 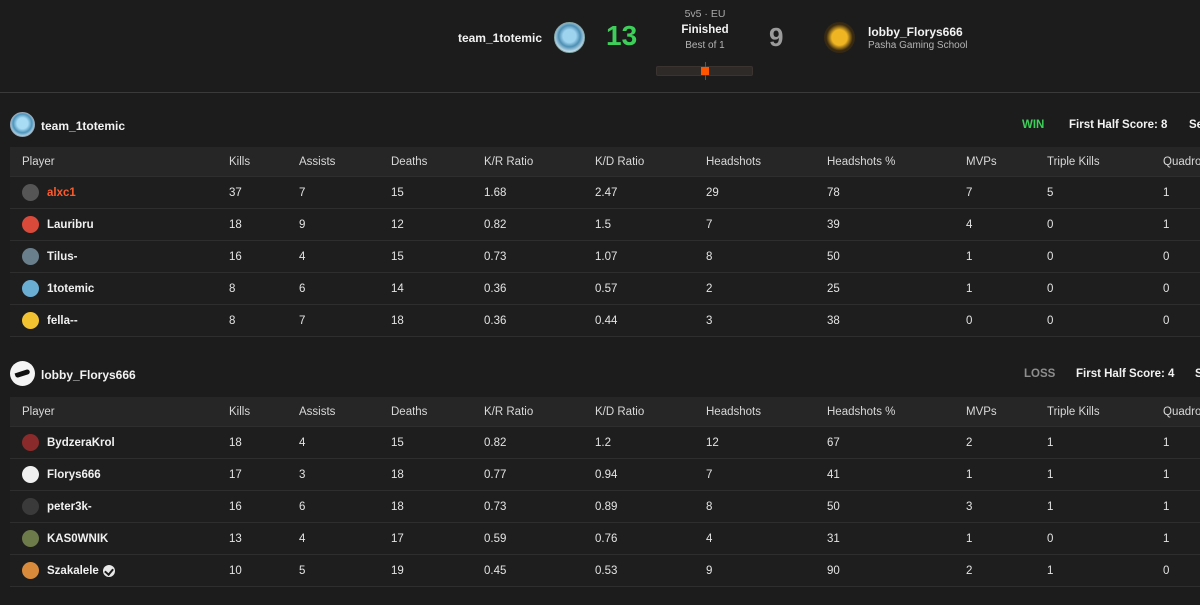 I want to click on stat-cell: 0, so click(x=1166, y=320).